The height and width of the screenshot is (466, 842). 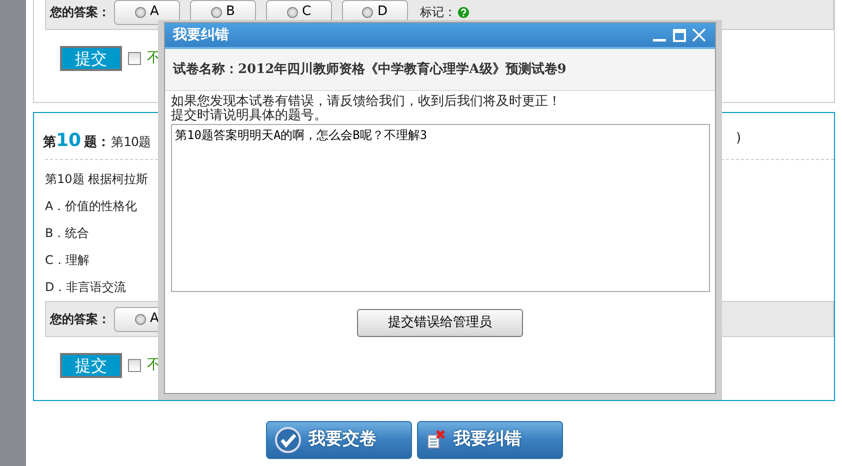 I want to click on question-text: ), so click(x=739, y=139).